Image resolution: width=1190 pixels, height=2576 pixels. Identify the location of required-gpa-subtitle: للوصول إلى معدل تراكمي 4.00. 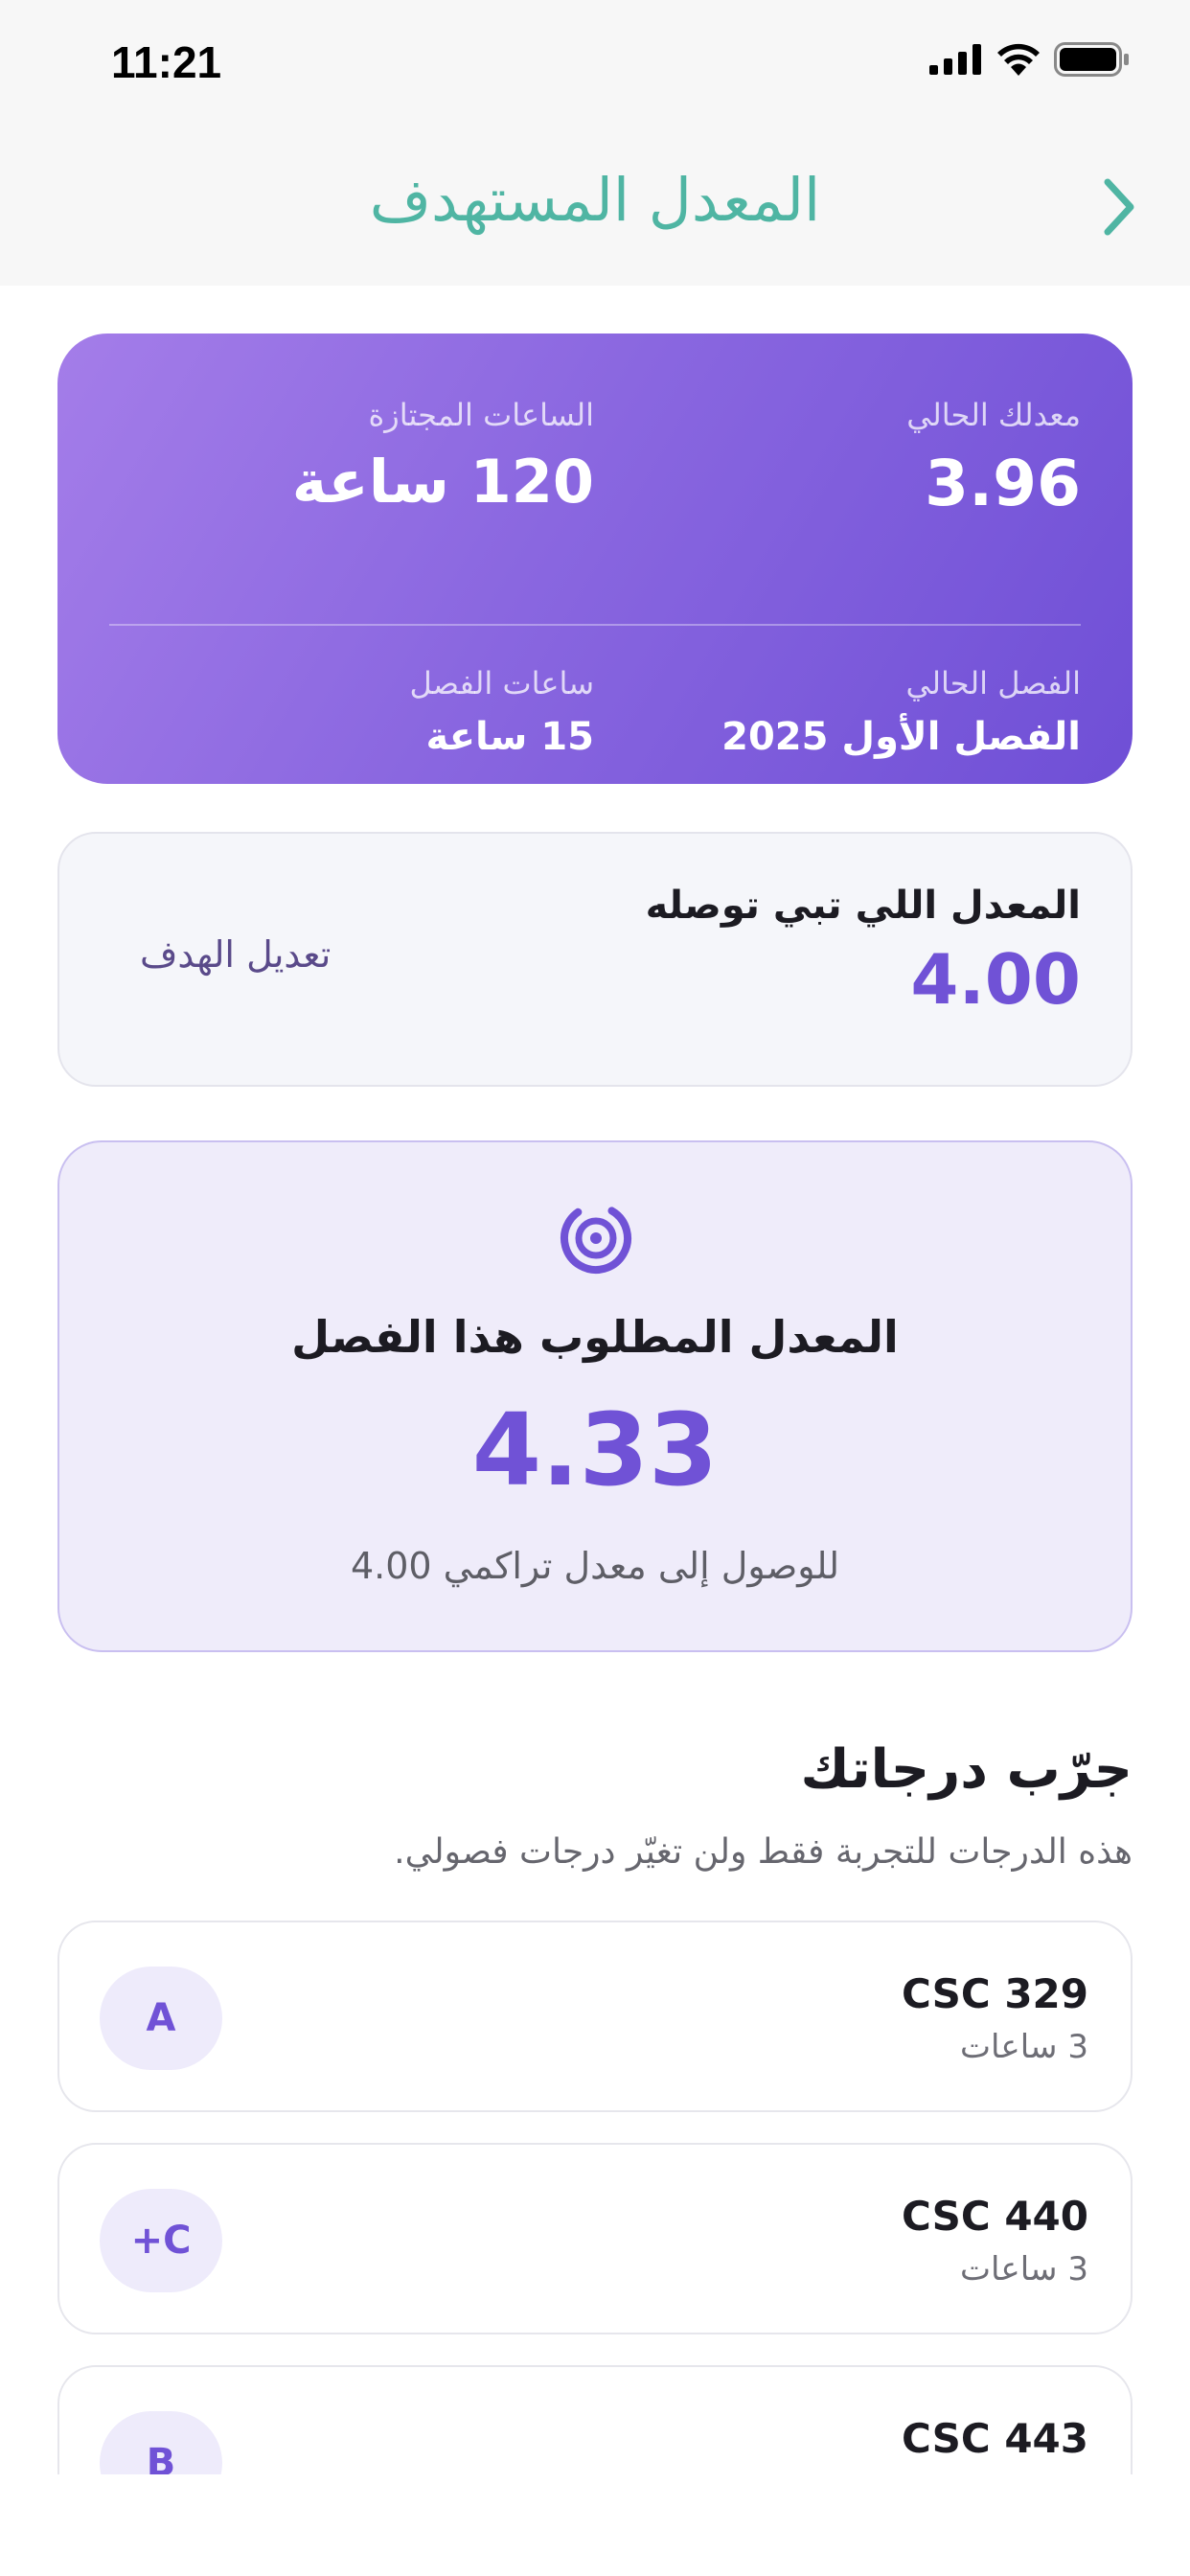
(595, 1566).